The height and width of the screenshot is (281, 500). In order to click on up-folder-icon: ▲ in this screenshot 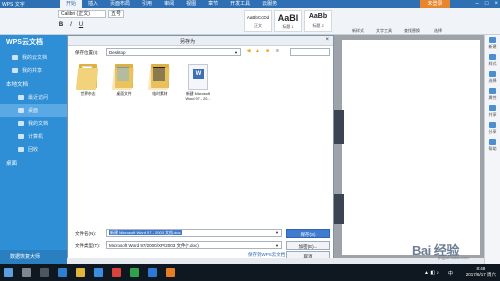, I will do `click(257, 52)`.